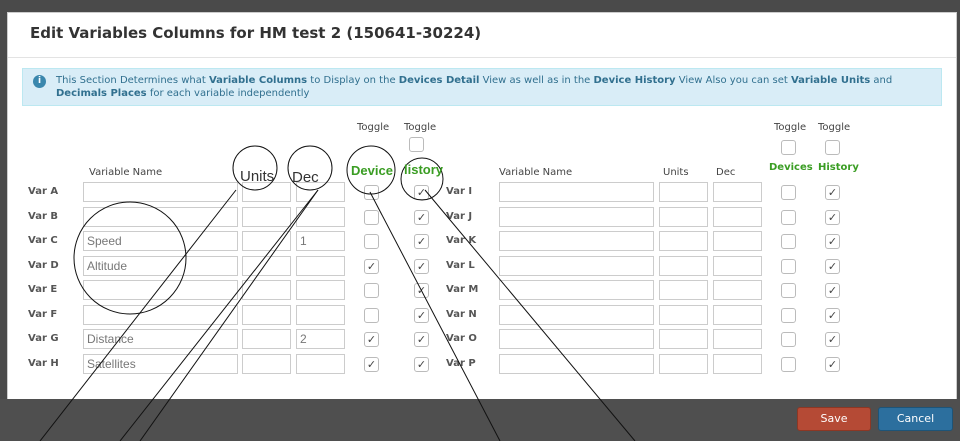 The height and width of the screenshot is (441, 960). What do you see at coordinates (43, 314) in the screenshot?
I see `row-label: Var F` at bounding box center [43, 314].